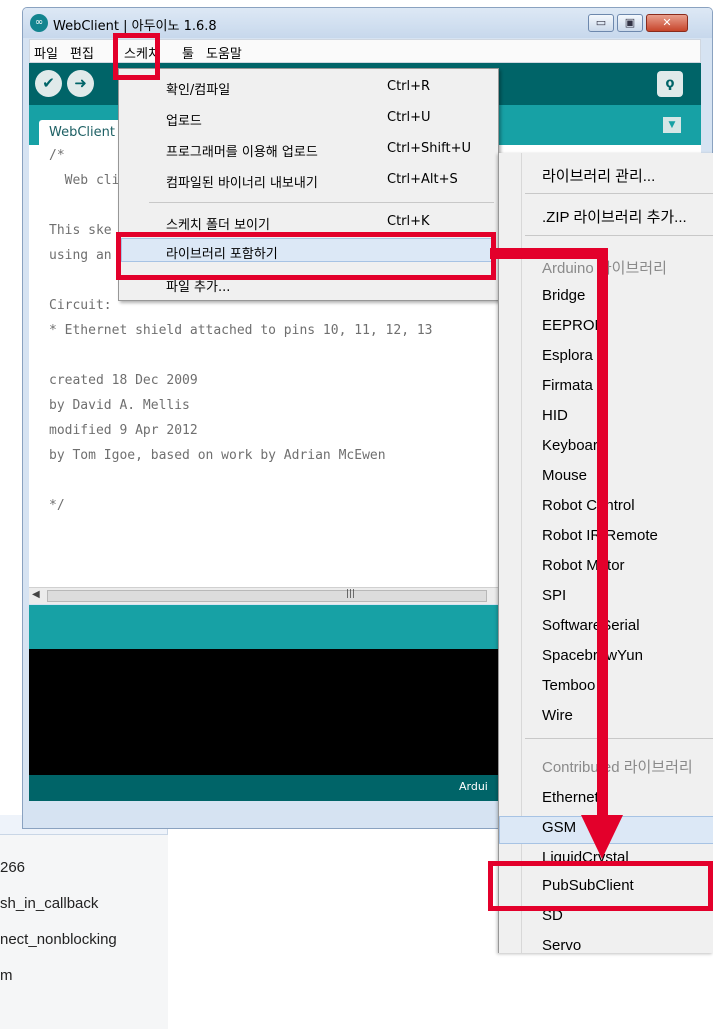 This screenshot has height=1029, width=713. Describe the element at coordinates (422, 179) in the screenshot. I see `shortcut-export-binary: Ctrl+Alt+S` at that location.